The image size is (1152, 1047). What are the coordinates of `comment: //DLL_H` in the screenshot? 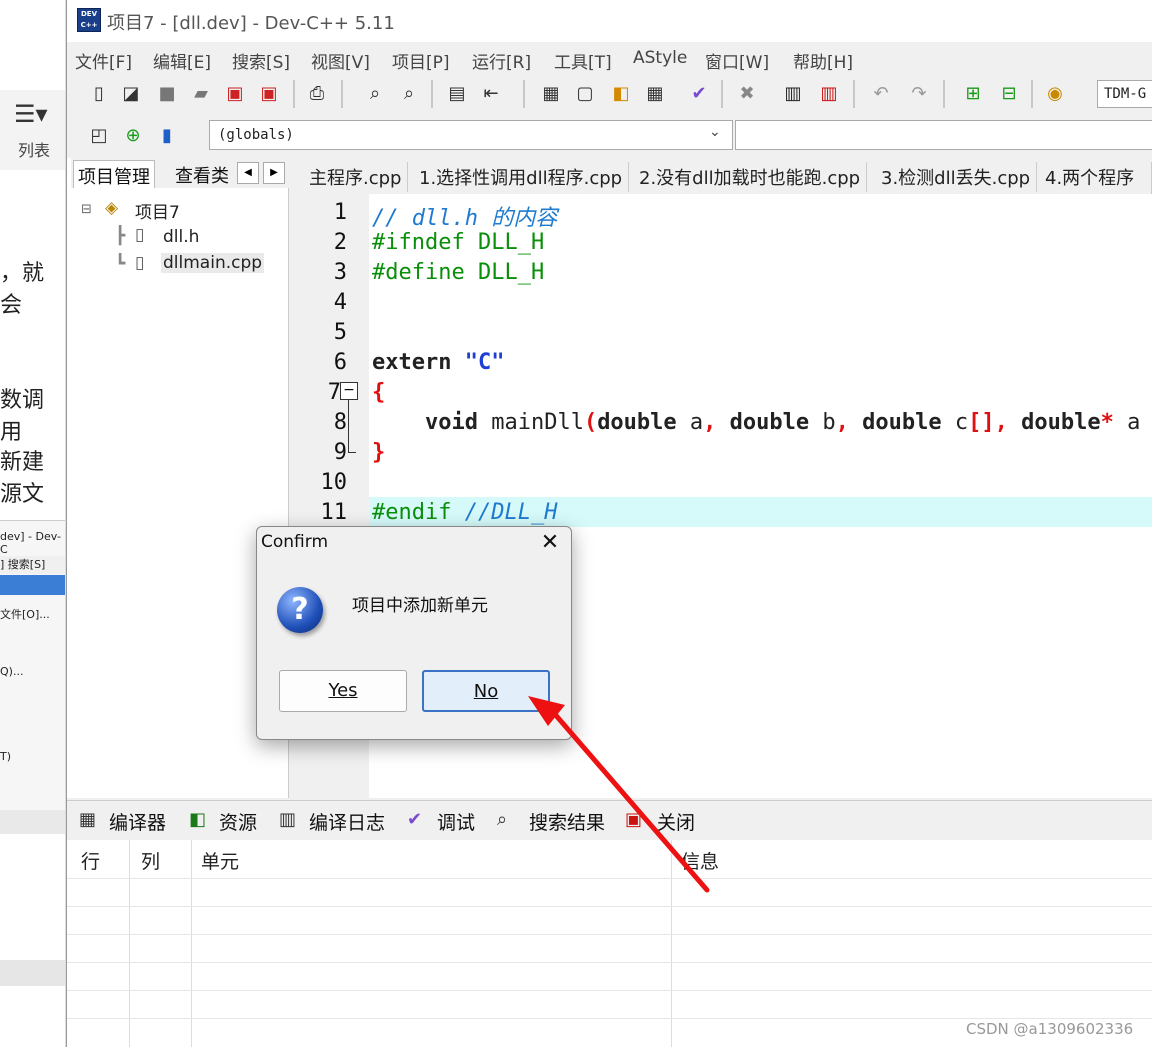 It's located at (511, 512).